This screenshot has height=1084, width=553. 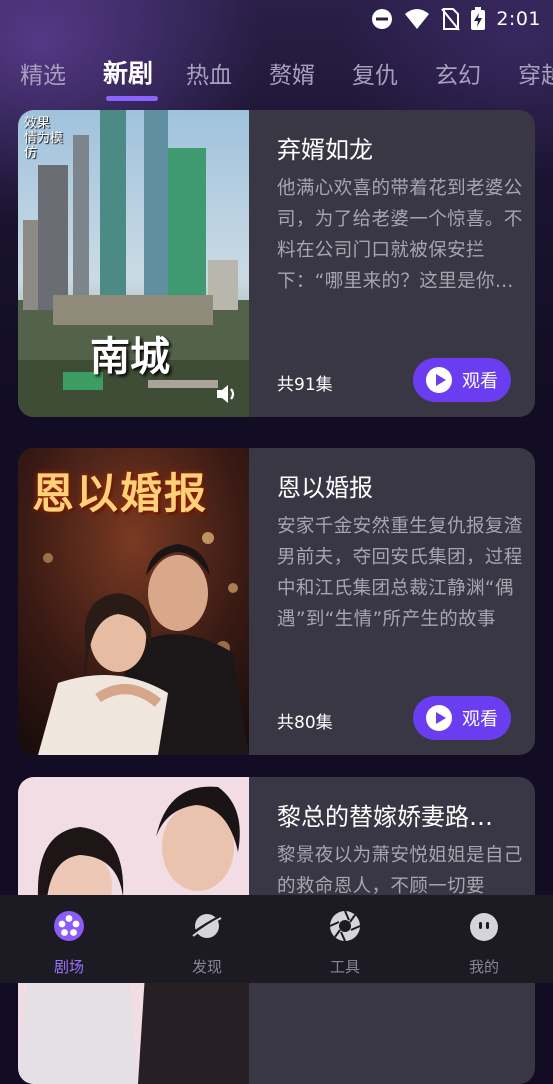 I want to click on nav-mine: 我的, so click(x=484, y=943).